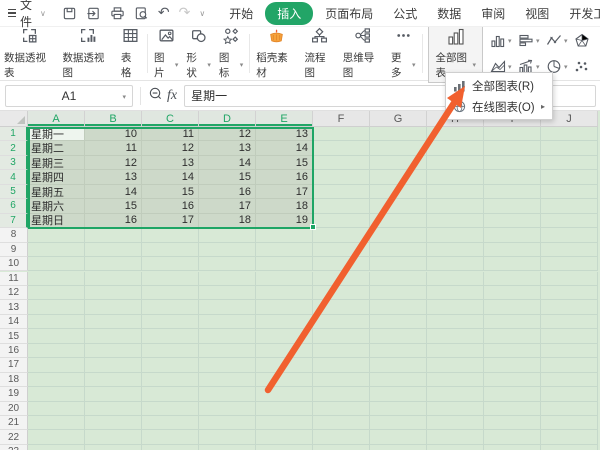 The height and width of the screenshot is (450, 600). What do you see at coordinates (341, 192) in the screenshot?
I see `cell-F5` at bounding box center [341, 192].